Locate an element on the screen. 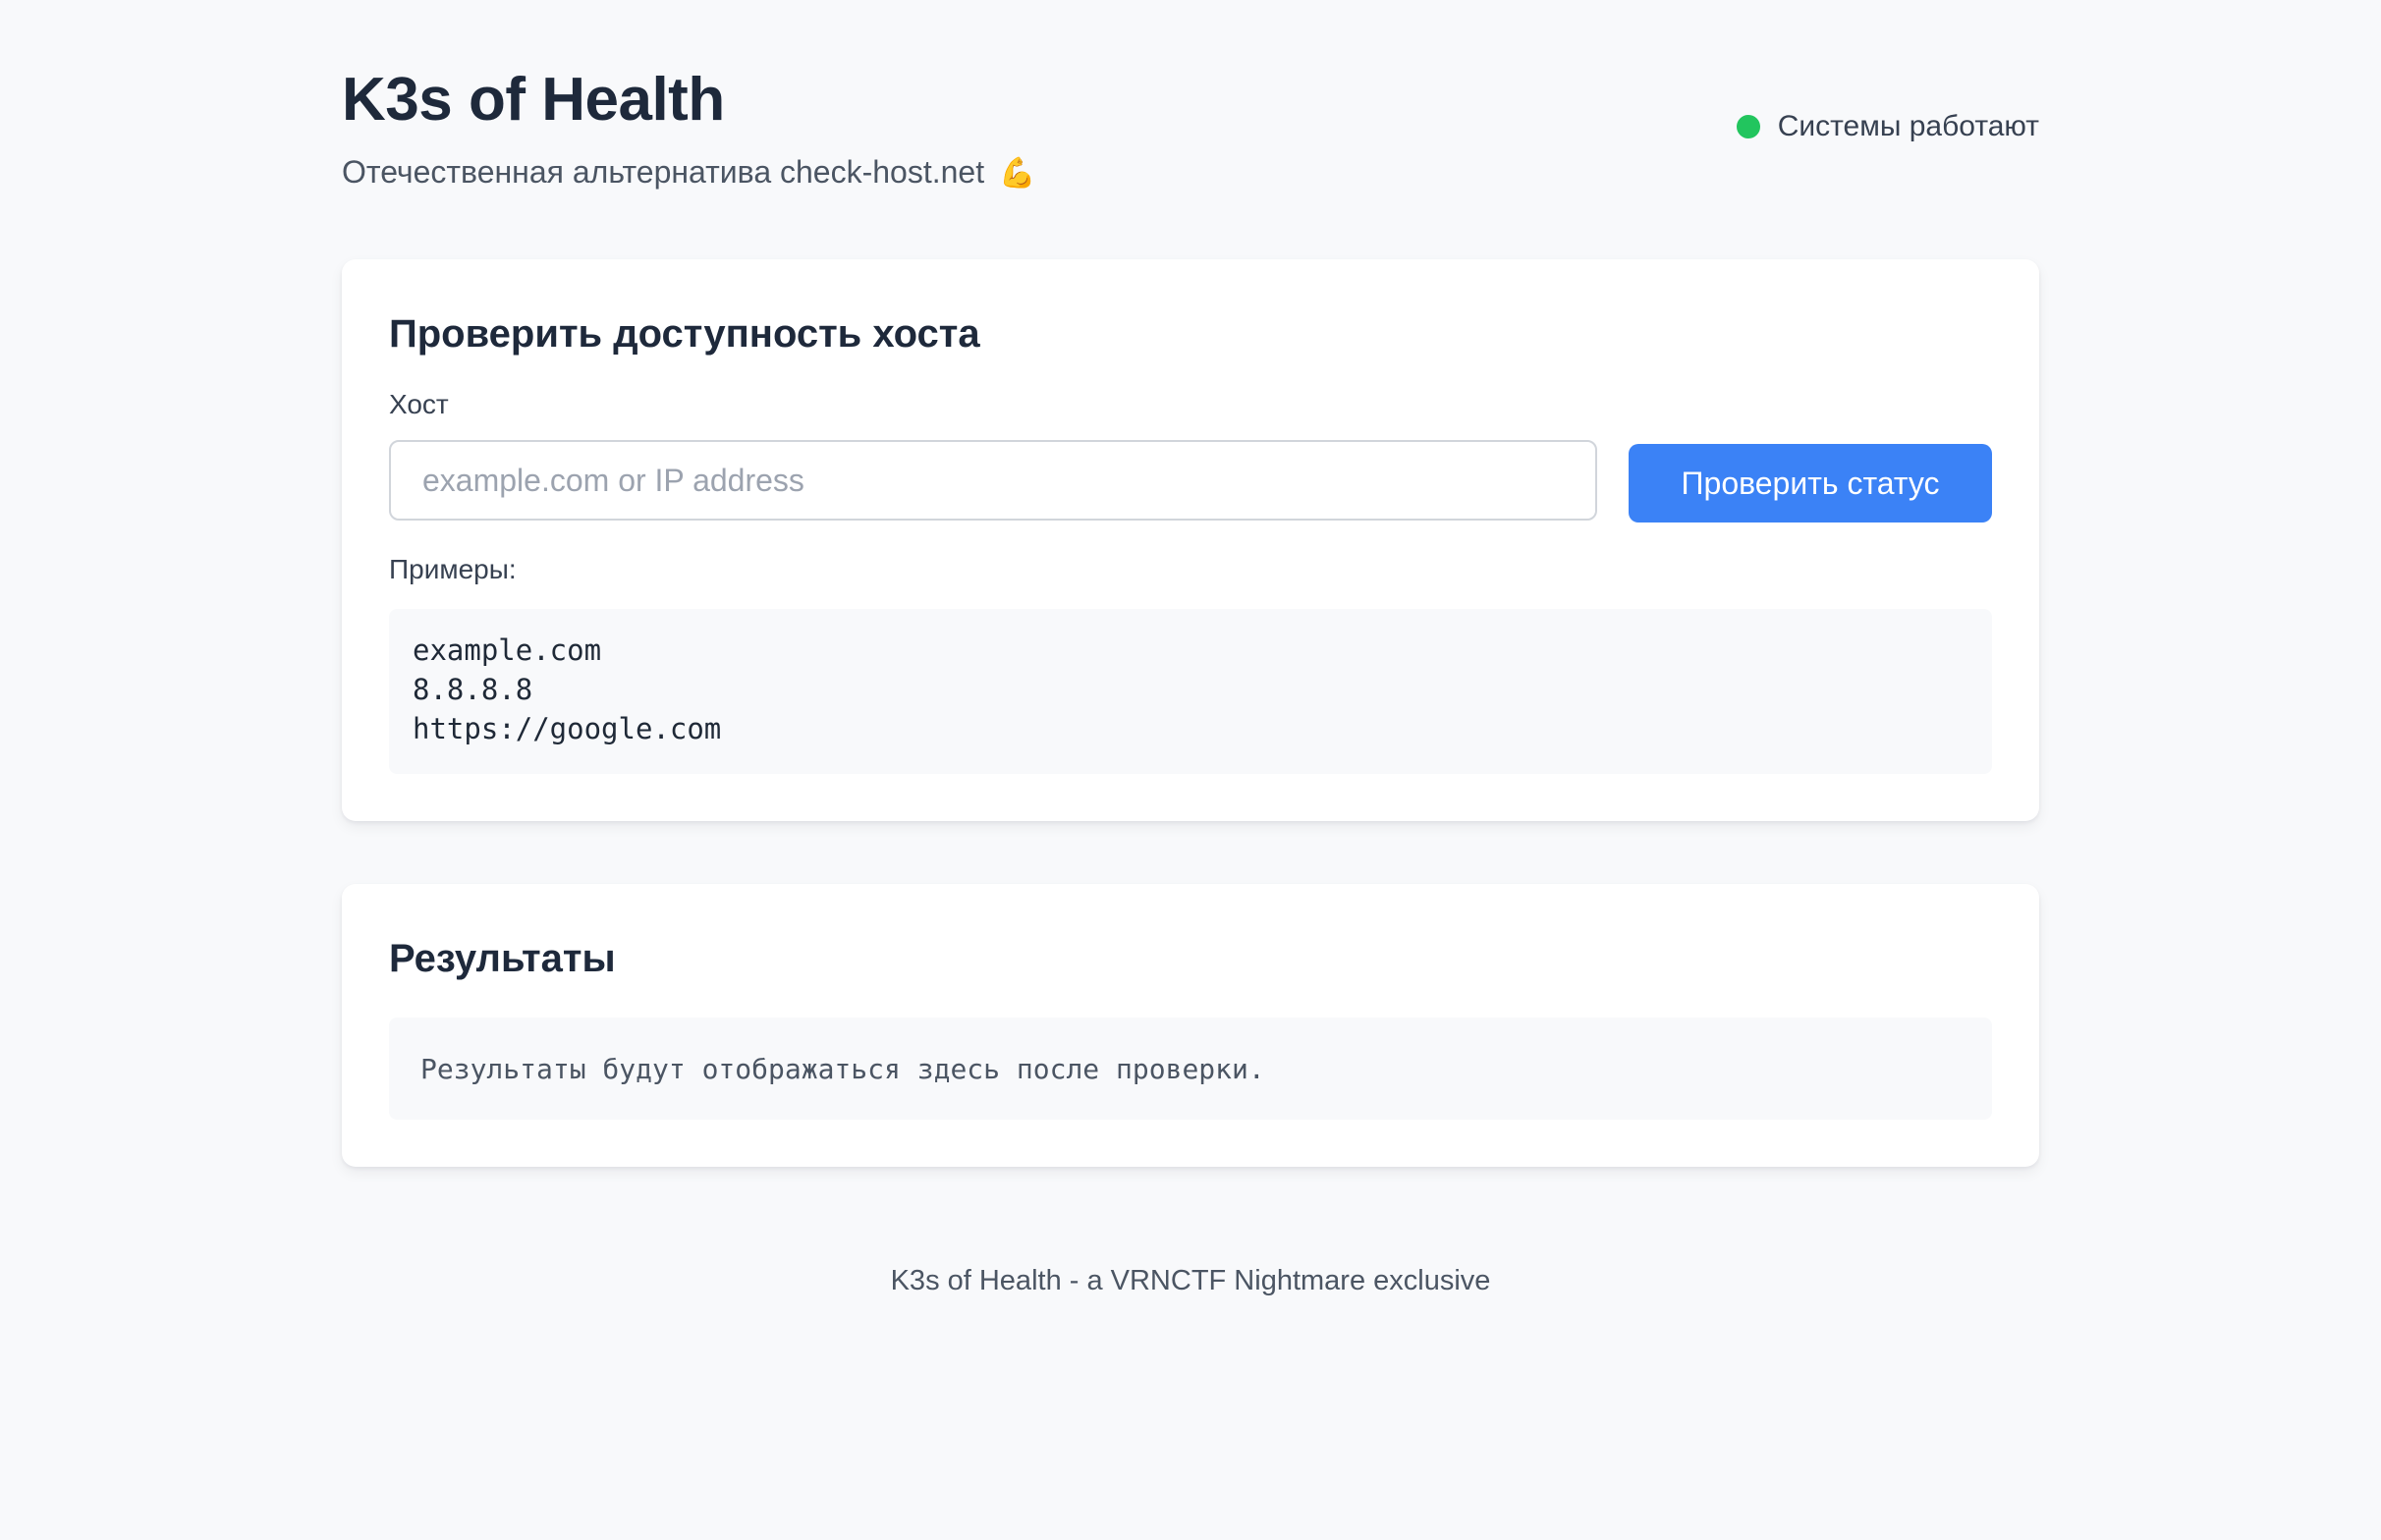  status-dot-icon is located at coordinates (1748, 126).